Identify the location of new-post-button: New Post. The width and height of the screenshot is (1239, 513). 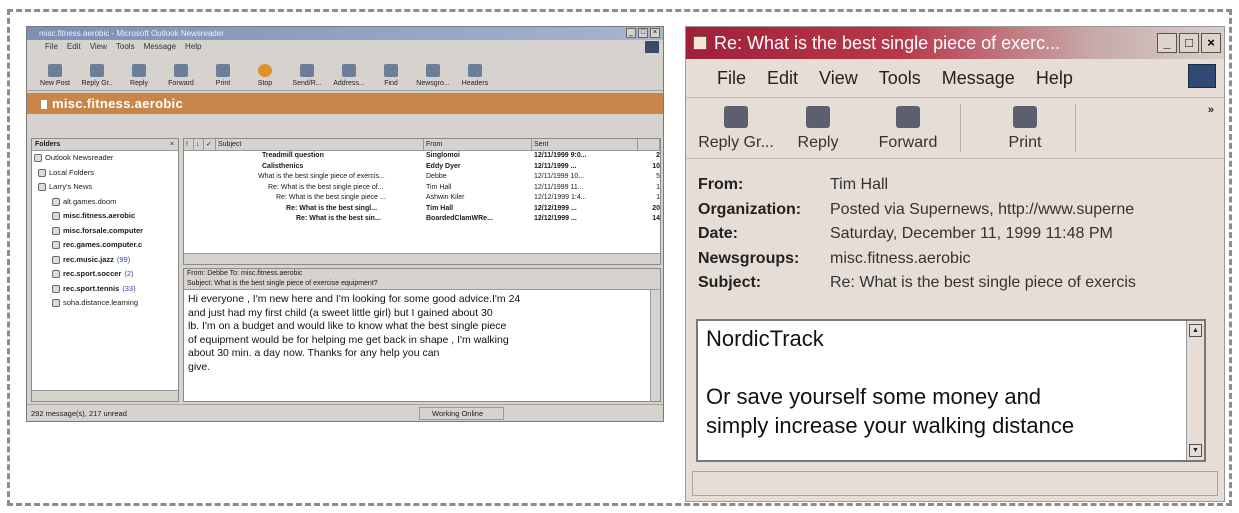
(55, 75).